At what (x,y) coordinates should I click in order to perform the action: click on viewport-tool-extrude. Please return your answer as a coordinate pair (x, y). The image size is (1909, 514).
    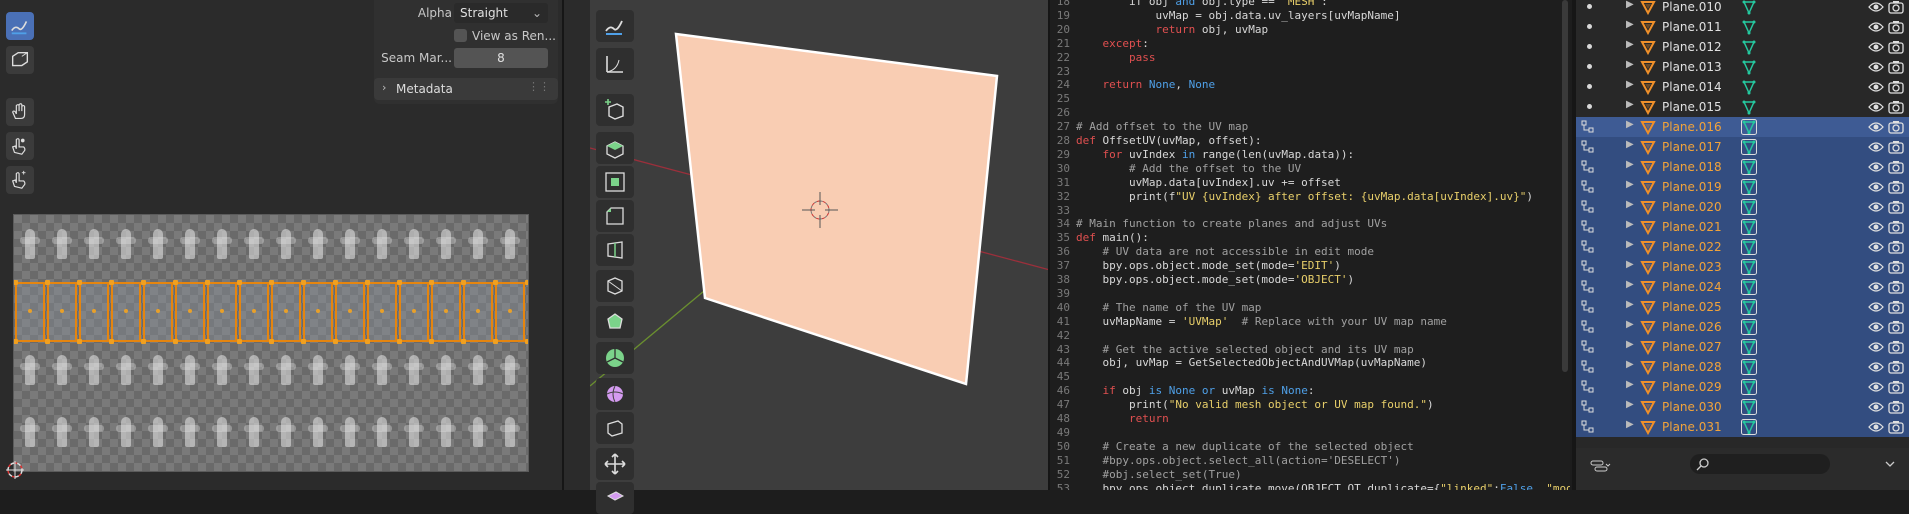
    Looking at the image, I should click on (615, 148).